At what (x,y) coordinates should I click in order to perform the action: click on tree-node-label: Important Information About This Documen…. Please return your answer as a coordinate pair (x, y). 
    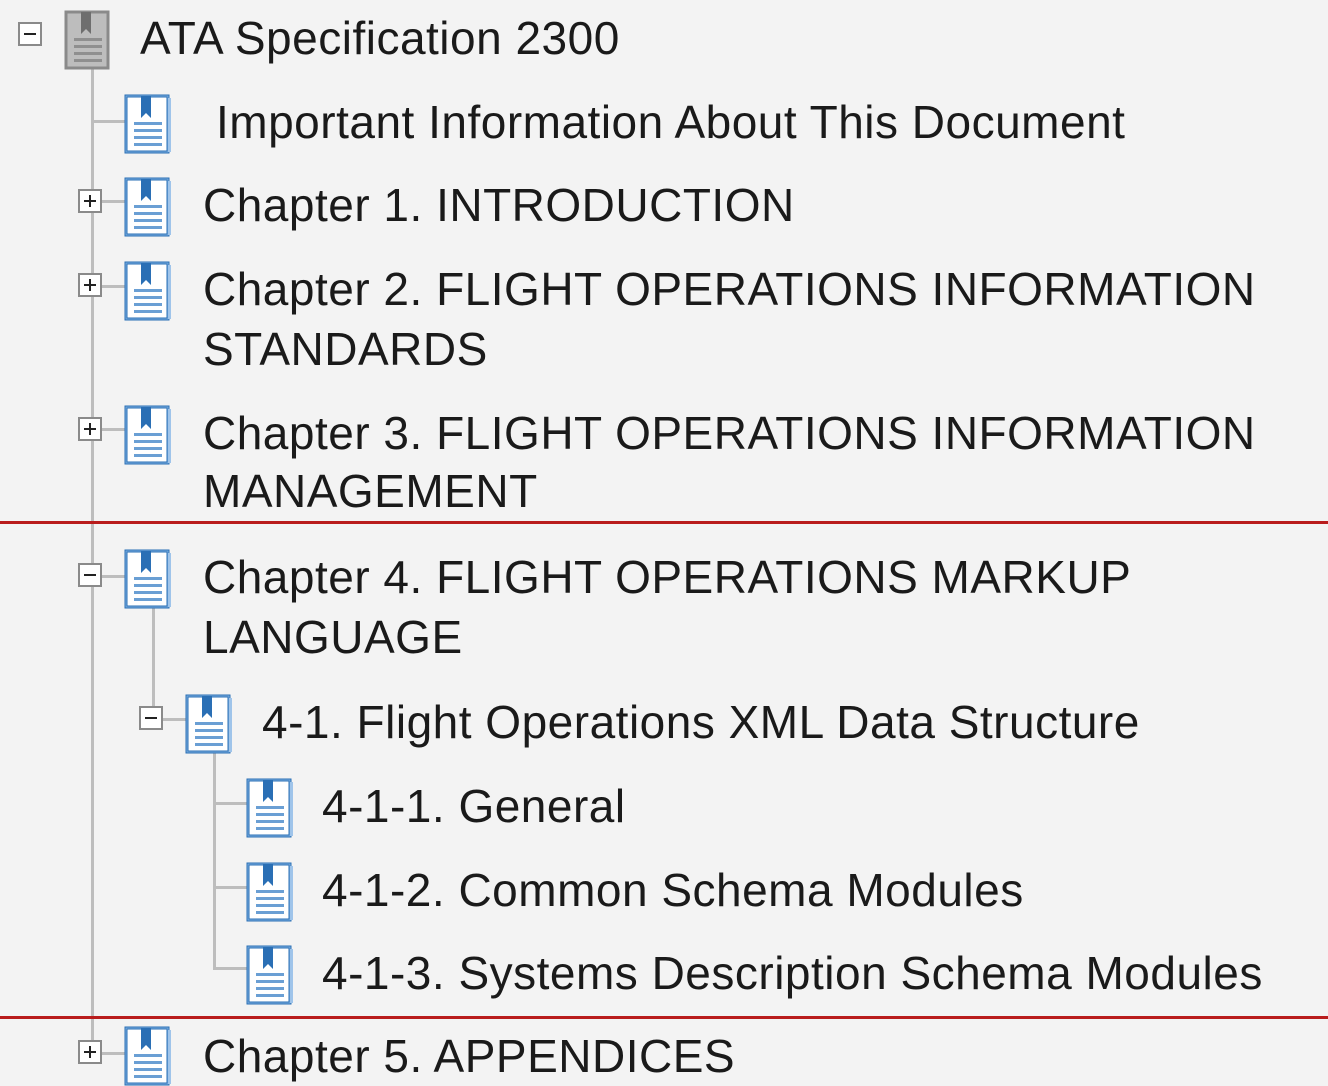
    Looking at the image, I should click on (671, 122).